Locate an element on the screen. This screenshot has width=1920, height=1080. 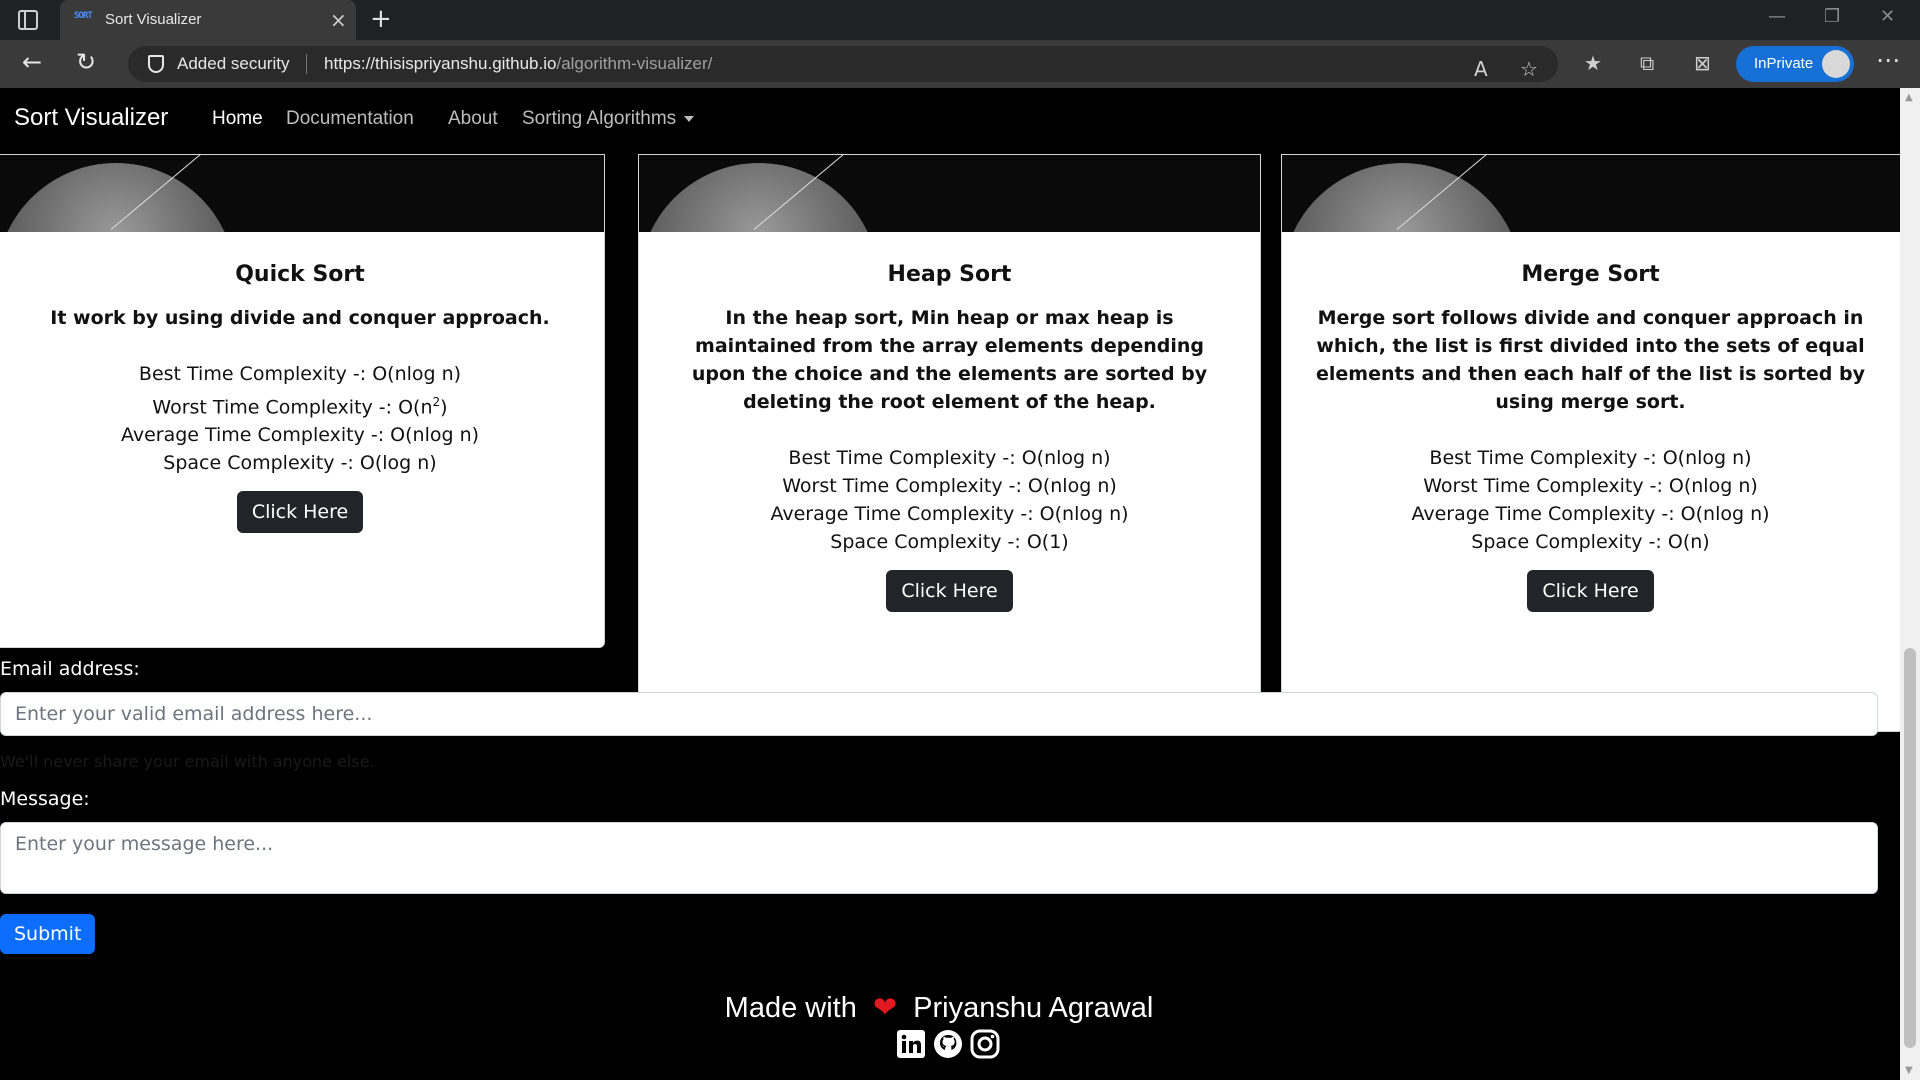
nav-sorting-algorithms: Sorting Algorithms is located at coordinates (608, 119).